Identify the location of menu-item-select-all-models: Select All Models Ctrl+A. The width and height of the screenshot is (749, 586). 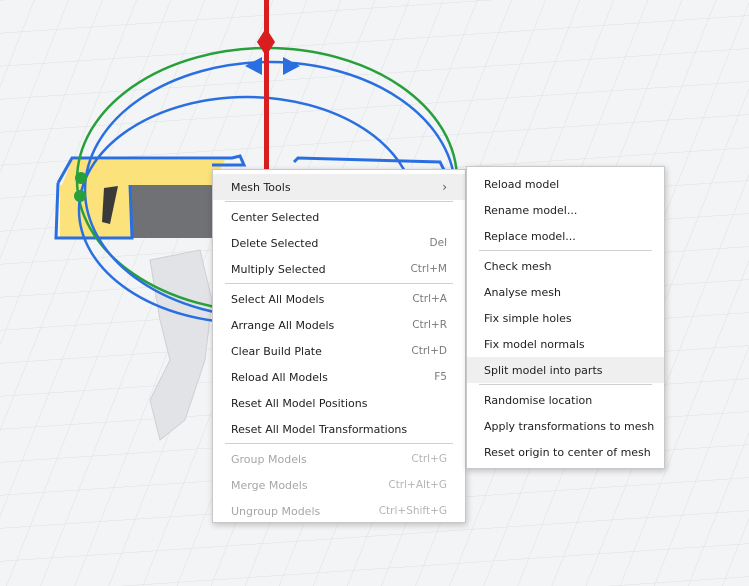
(339, 299).